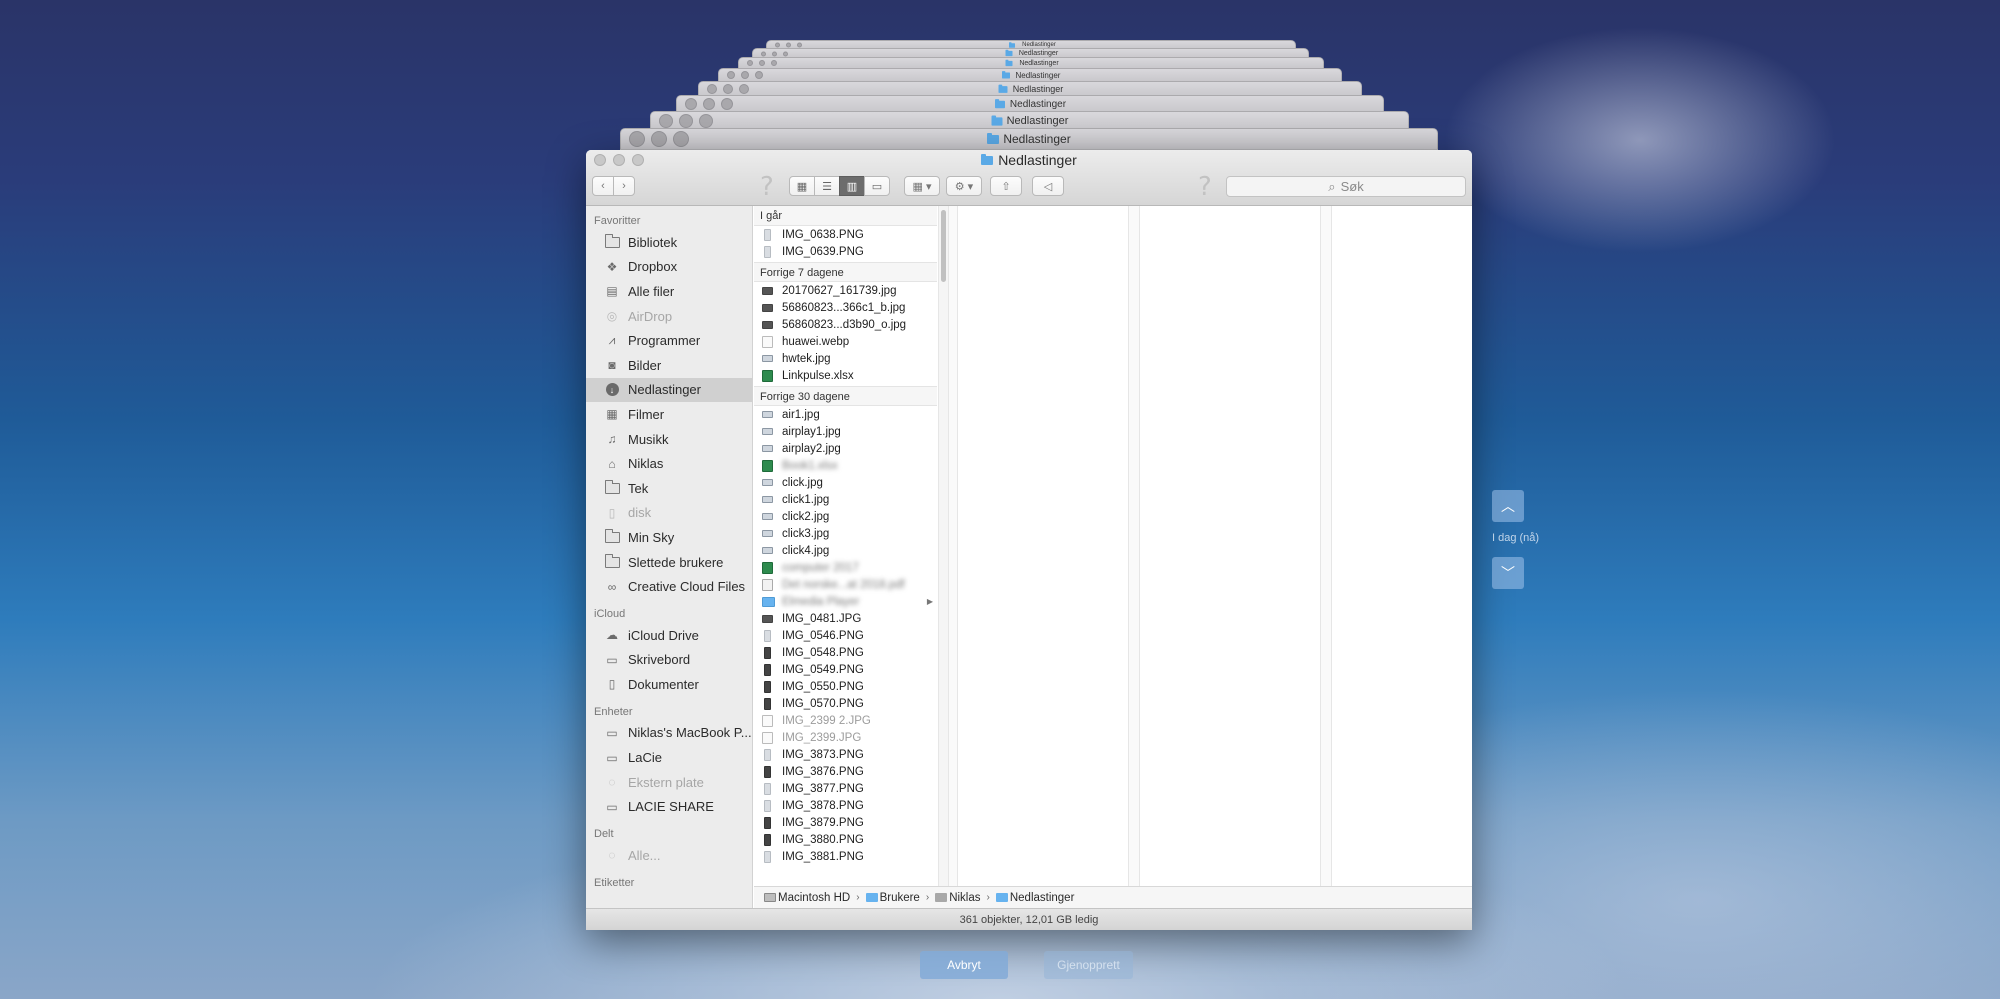  Describe the element at coordinates (646, 414) in the screenshot. I see `sidebar-item-label: Filmer` at that location.